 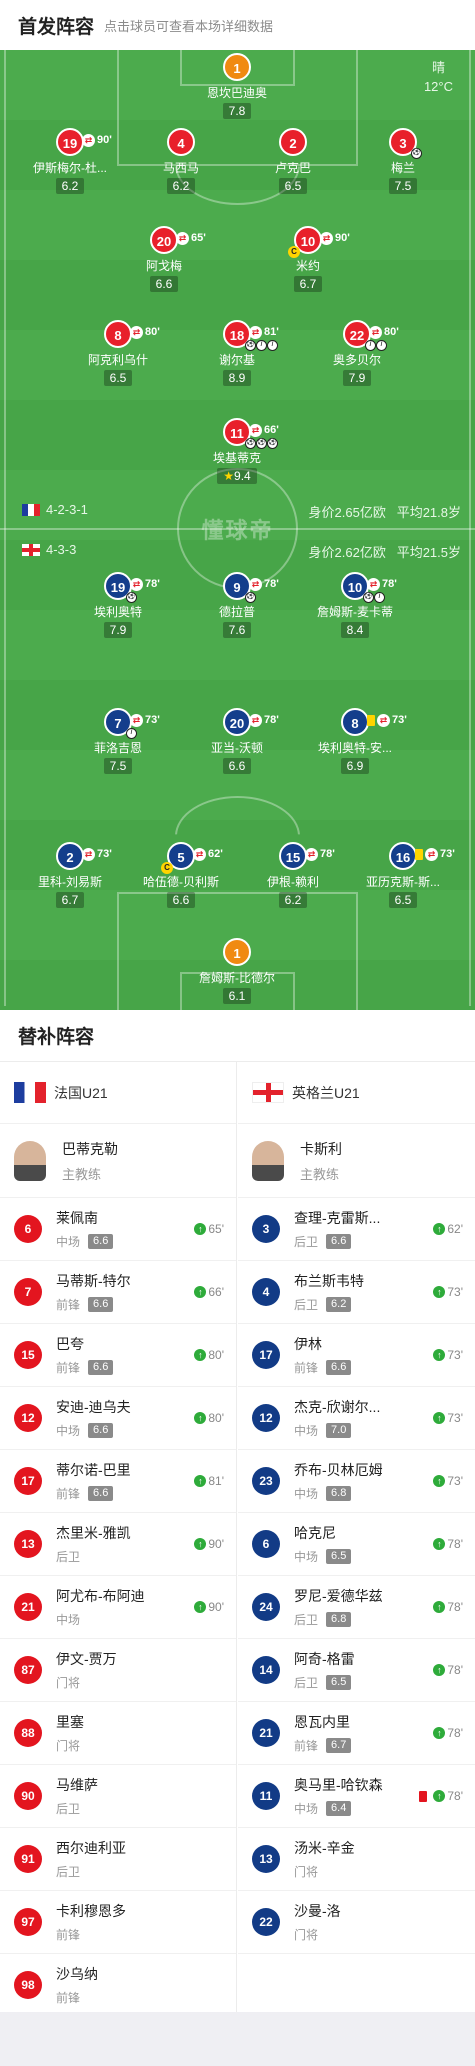 I want to click on player-name: 里塞, so click(x=70, y=1722).